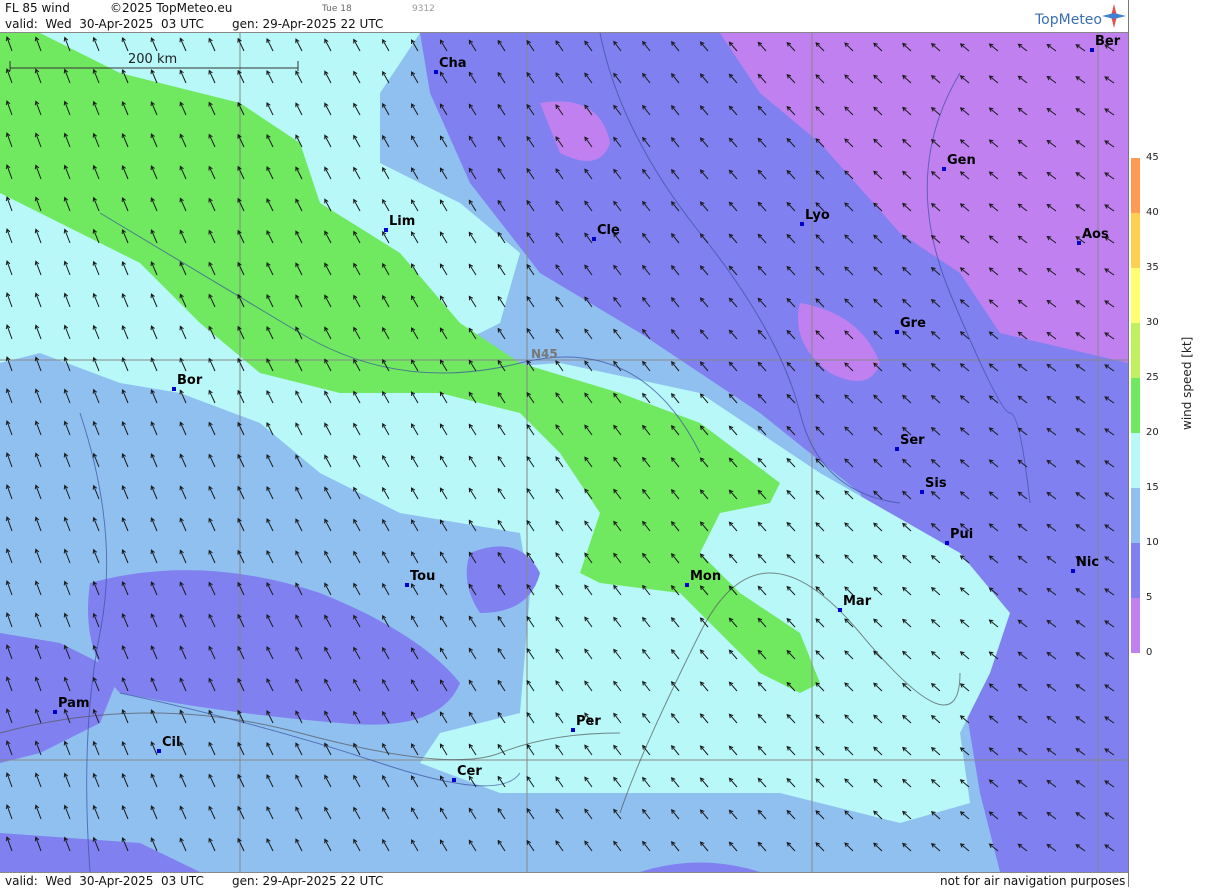  Describe the element at coordinates (171, 8) in the screenshot. I see `copyright: ©2025 TopMeteo.eu` at that location.